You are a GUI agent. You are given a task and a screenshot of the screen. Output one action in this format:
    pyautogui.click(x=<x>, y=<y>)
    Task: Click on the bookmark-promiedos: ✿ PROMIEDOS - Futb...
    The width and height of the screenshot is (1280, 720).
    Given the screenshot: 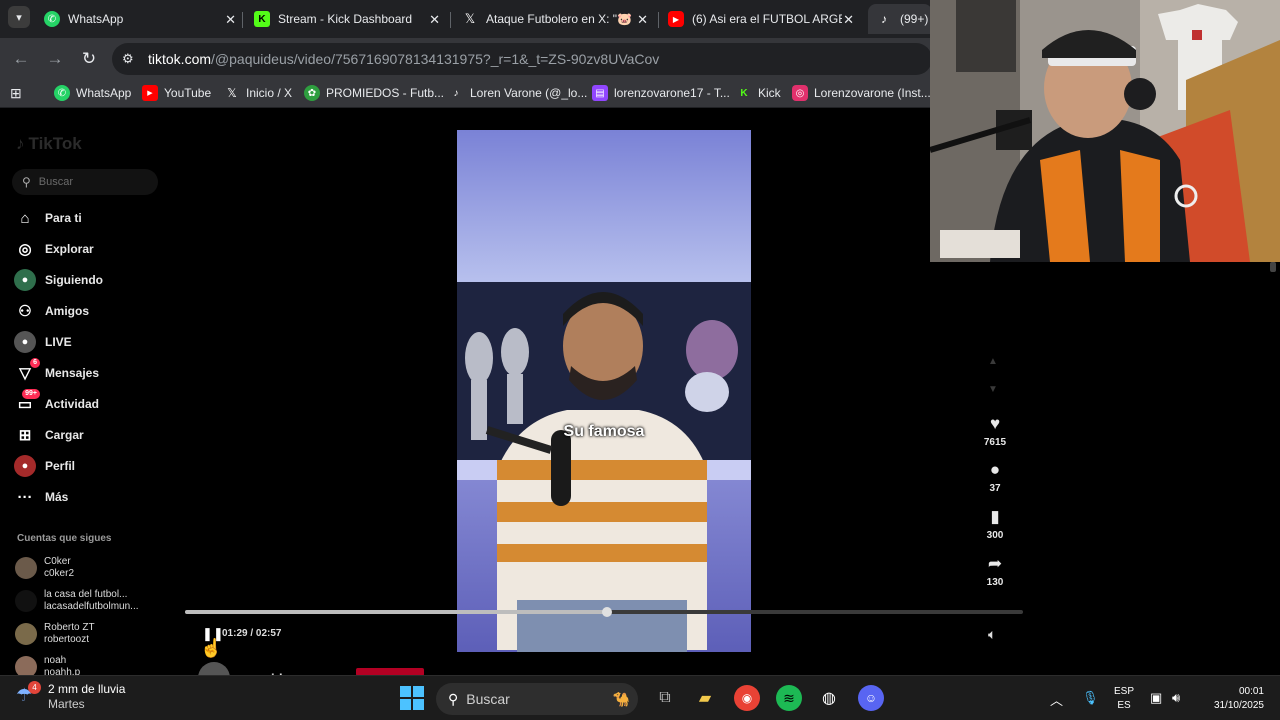 What is the action you would take?
    pyautogui.click(x=374, y=93)
    